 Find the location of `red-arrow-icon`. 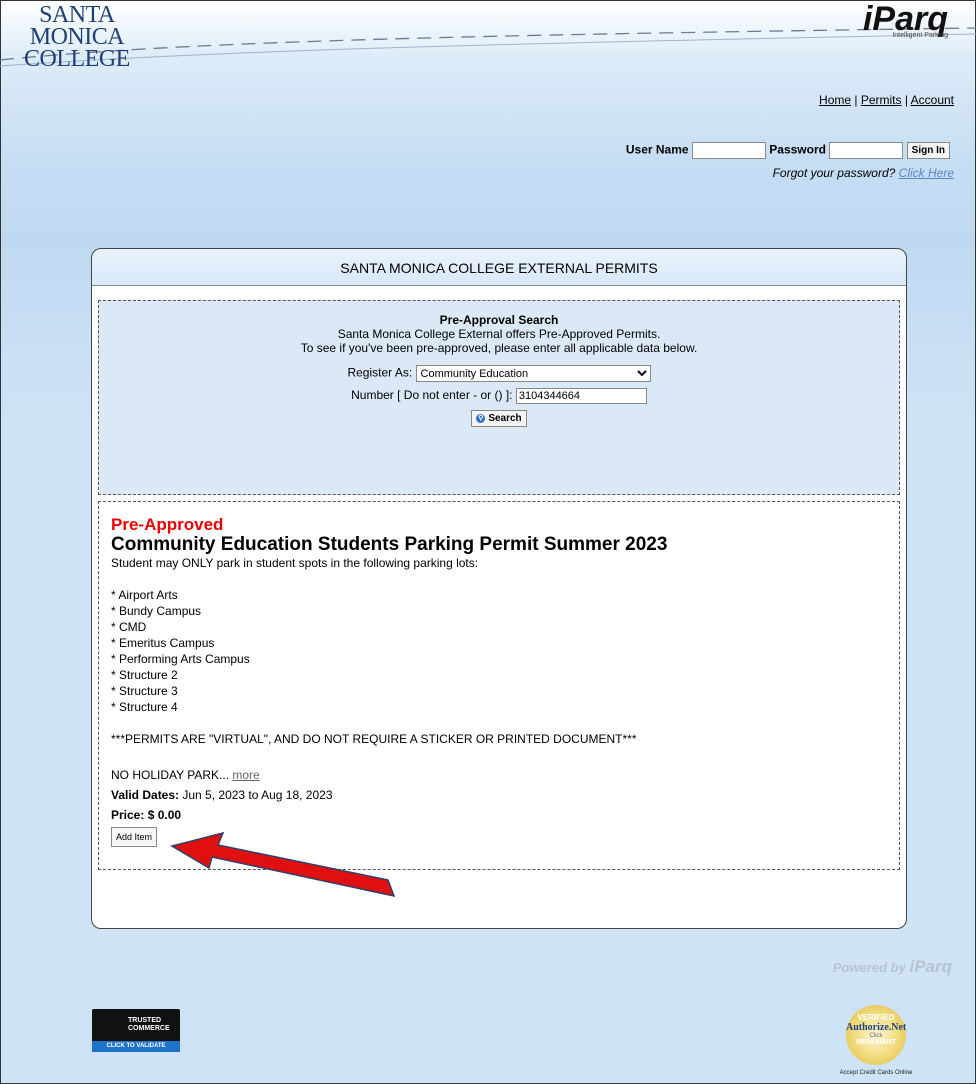

red-arrow-icon is located at coordinates (283, 864).